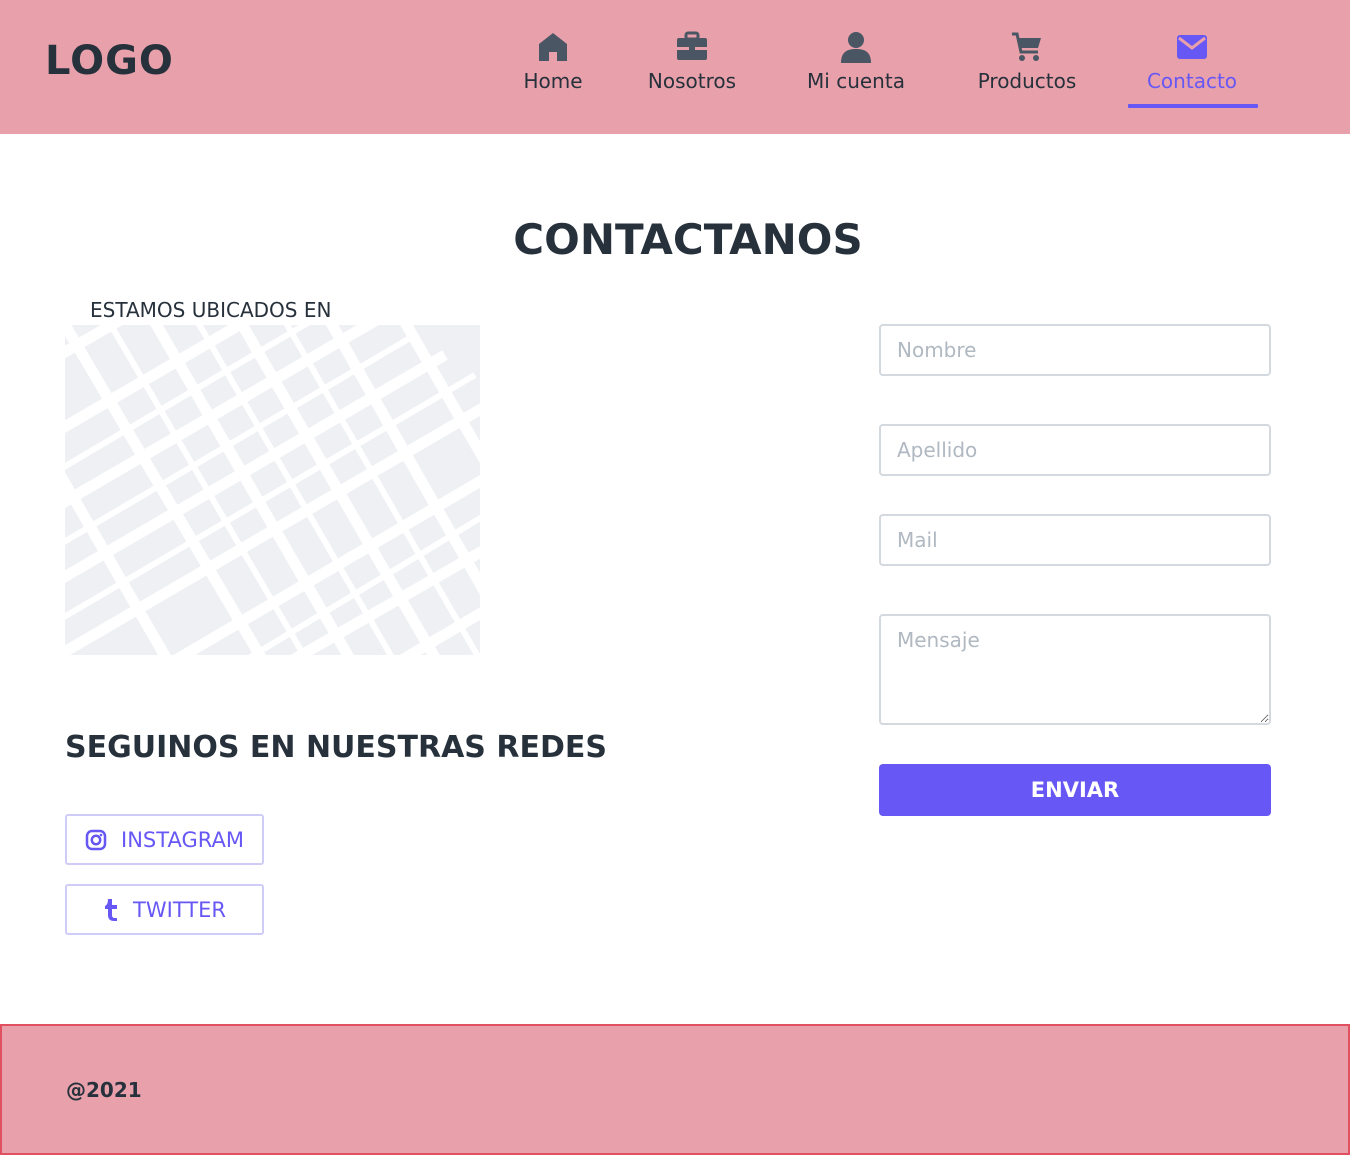 This screenshot has width=1350, height=1155. What do you see at coordinates (1075, 450) in the screenshot?
I see `apellido-input` at bounding box center [1075, 450].